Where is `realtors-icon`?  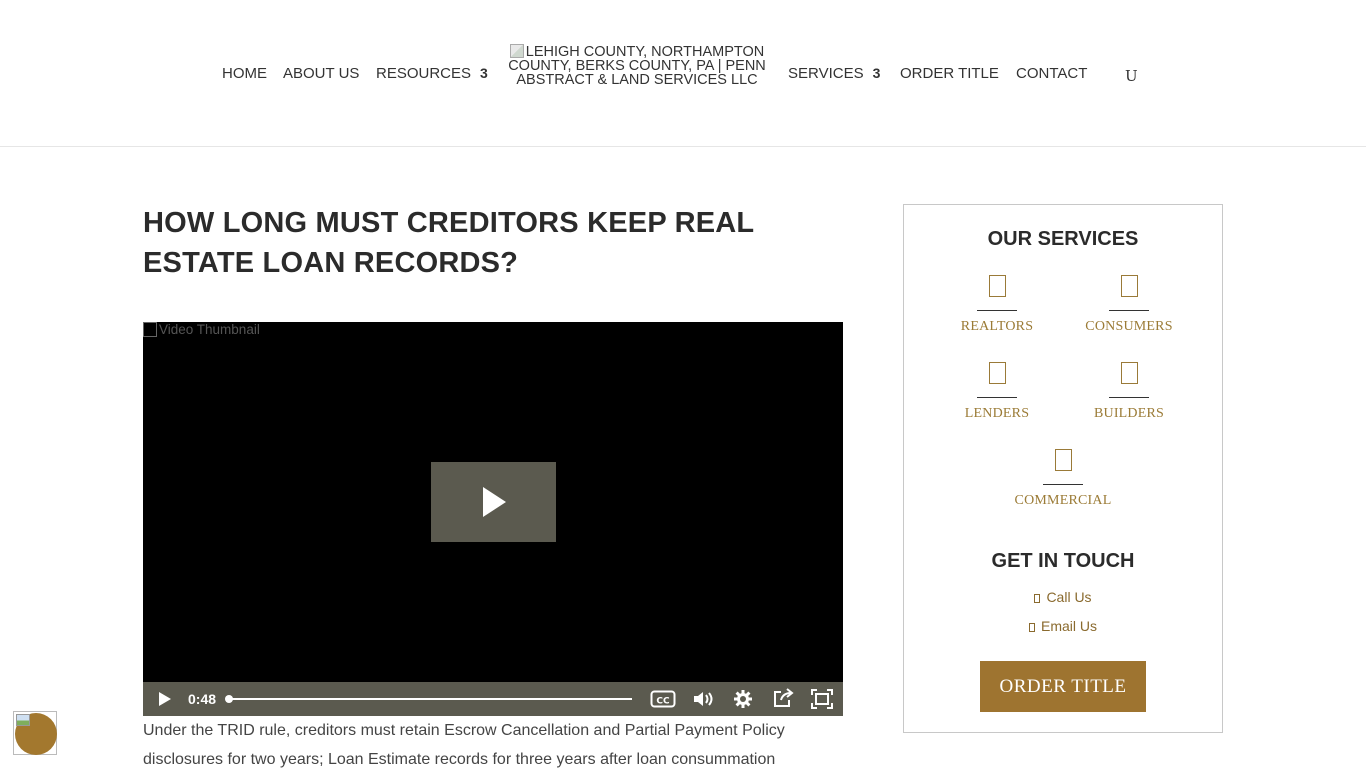 realtors-icon is located at coordinates (997, 286).